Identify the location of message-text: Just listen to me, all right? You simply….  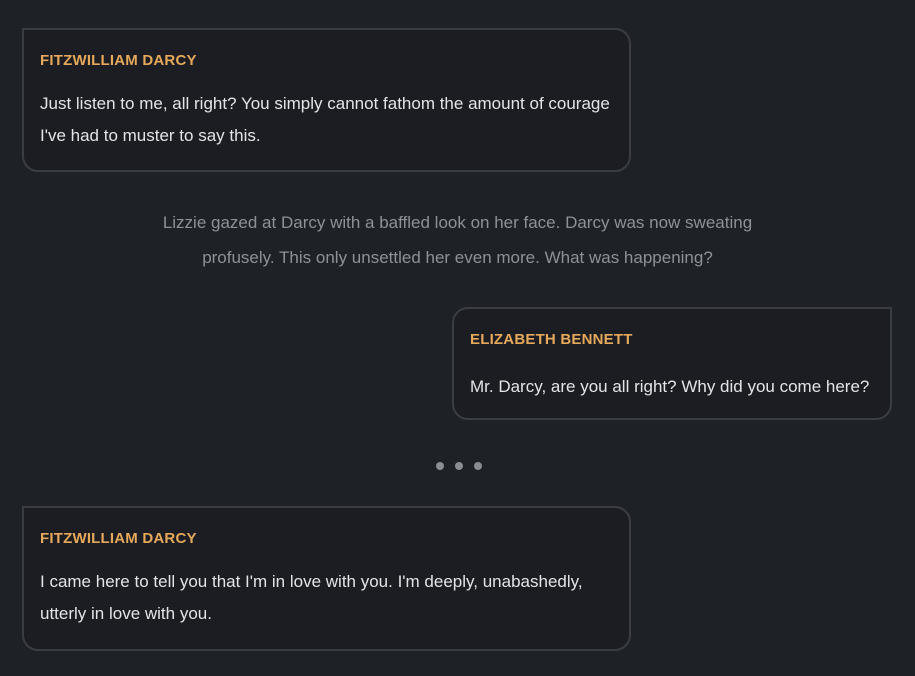
(325, 119).